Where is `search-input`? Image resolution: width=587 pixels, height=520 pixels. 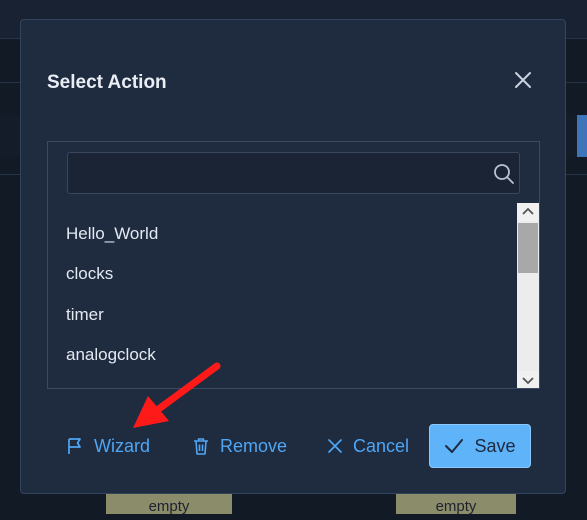 search-input is located at coordinates (273, 173).